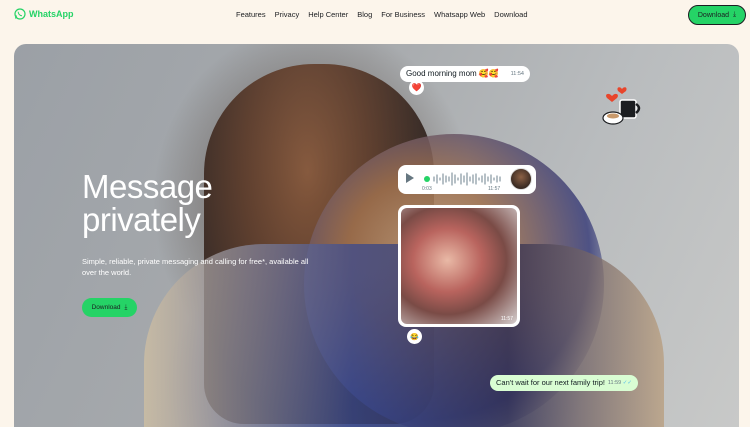 The height and width of the screenshot is (427, 750). I want to click on hero-download-button: Download ⤓, so click(109, 307).